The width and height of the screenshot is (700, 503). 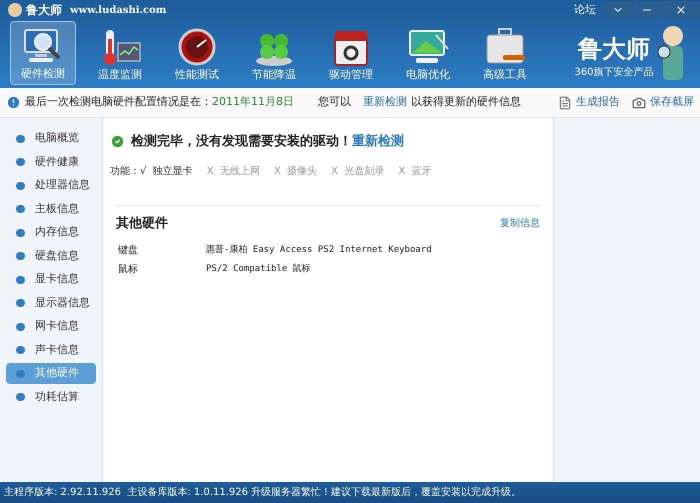 I want to click on info-icon, so click(x=13, y=102).